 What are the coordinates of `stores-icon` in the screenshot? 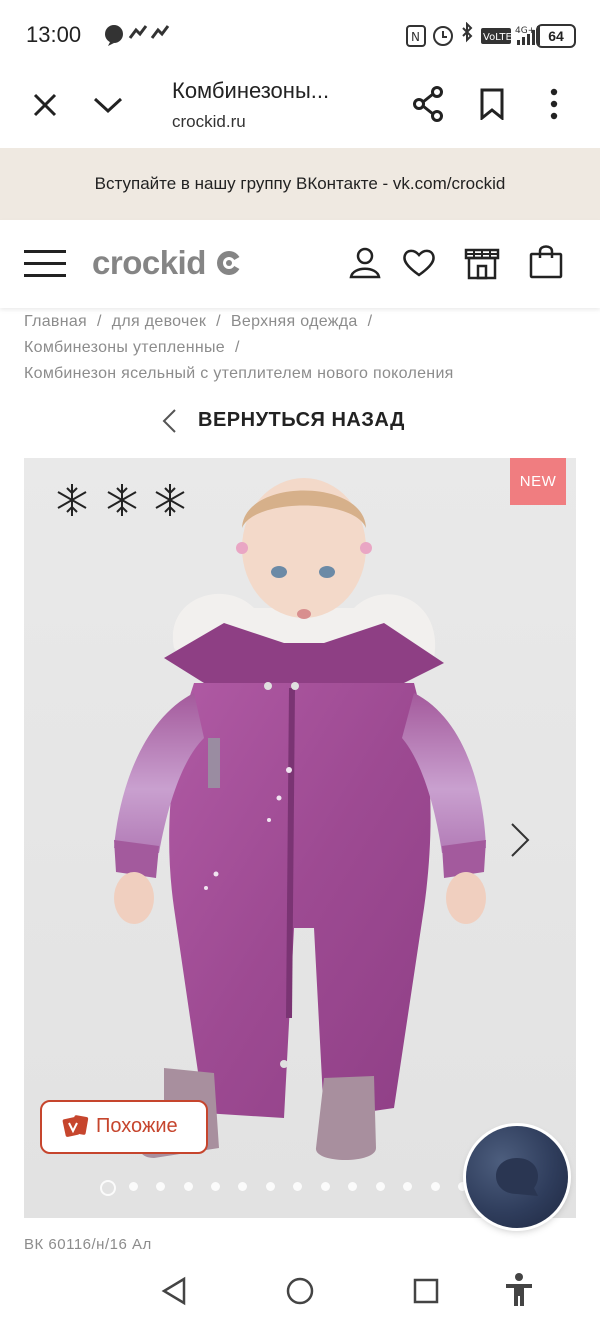 It's located at (482, 263).